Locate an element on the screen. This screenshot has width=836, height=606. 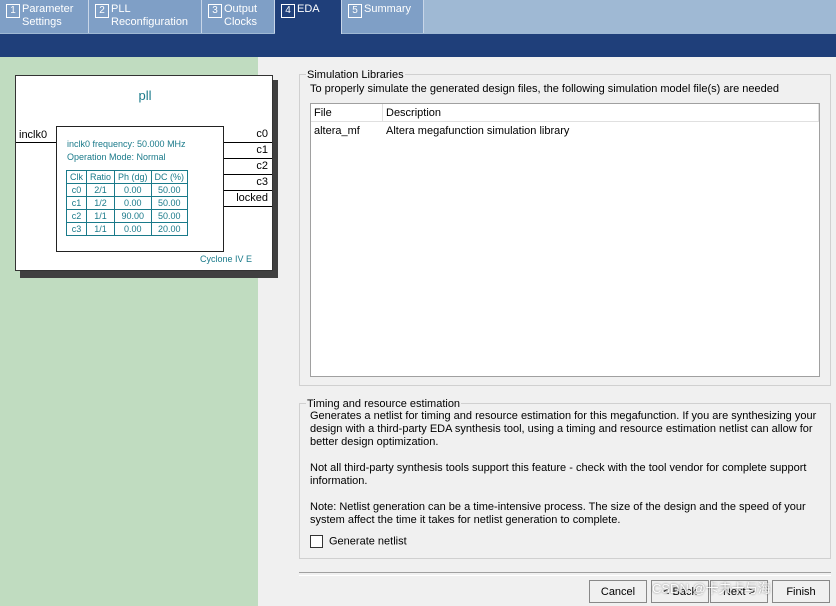
pin-c2: c2 is located at coordinates (262, 166).